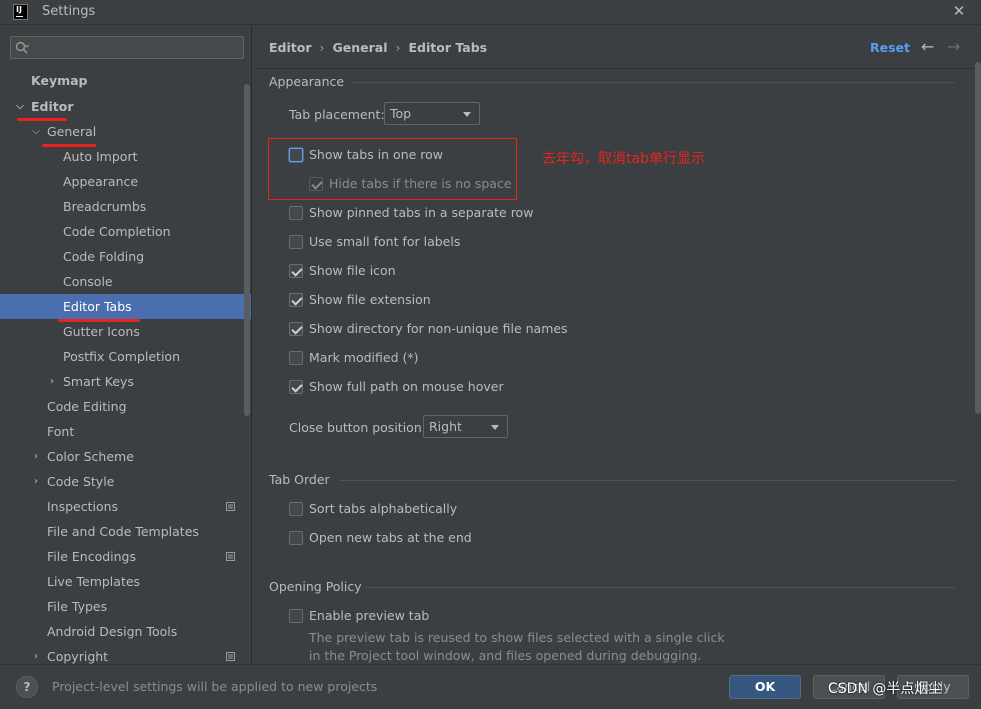  I want to click on checkbox-label: Show full path on mouse hover, so click(406, 386).